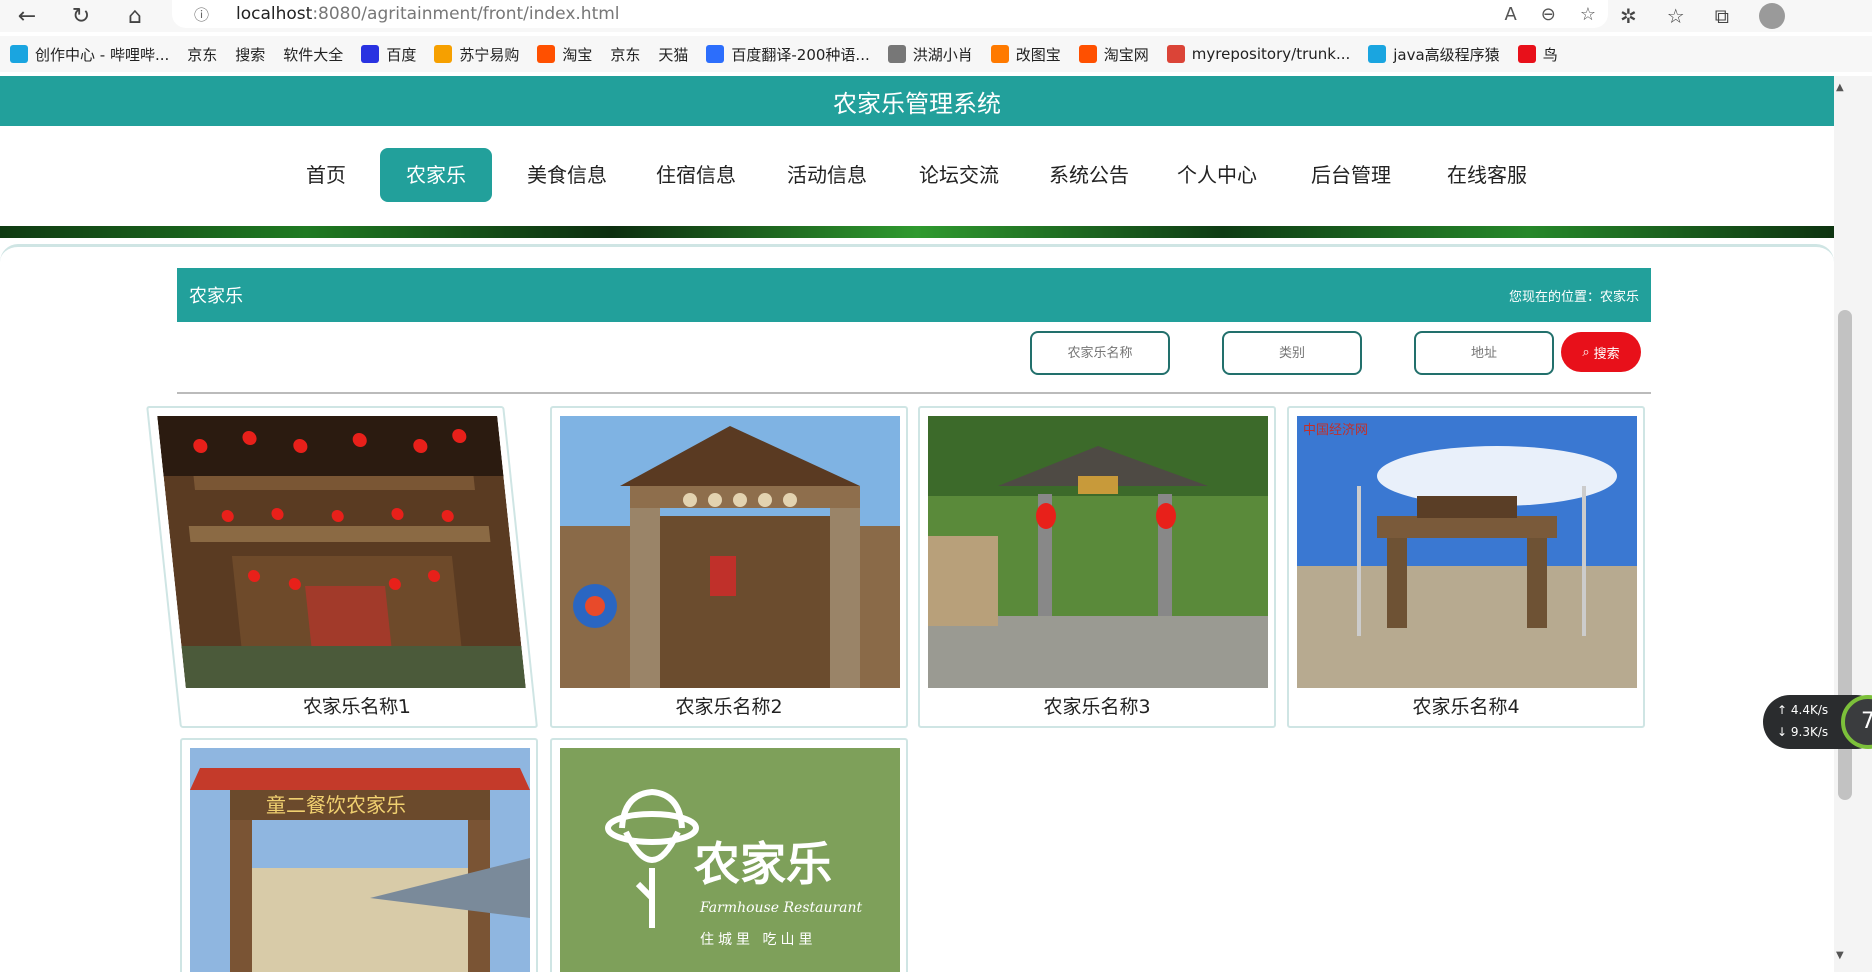  I want to click on card-5-sign: 童二餐饮农家乐, so click(336, 805).